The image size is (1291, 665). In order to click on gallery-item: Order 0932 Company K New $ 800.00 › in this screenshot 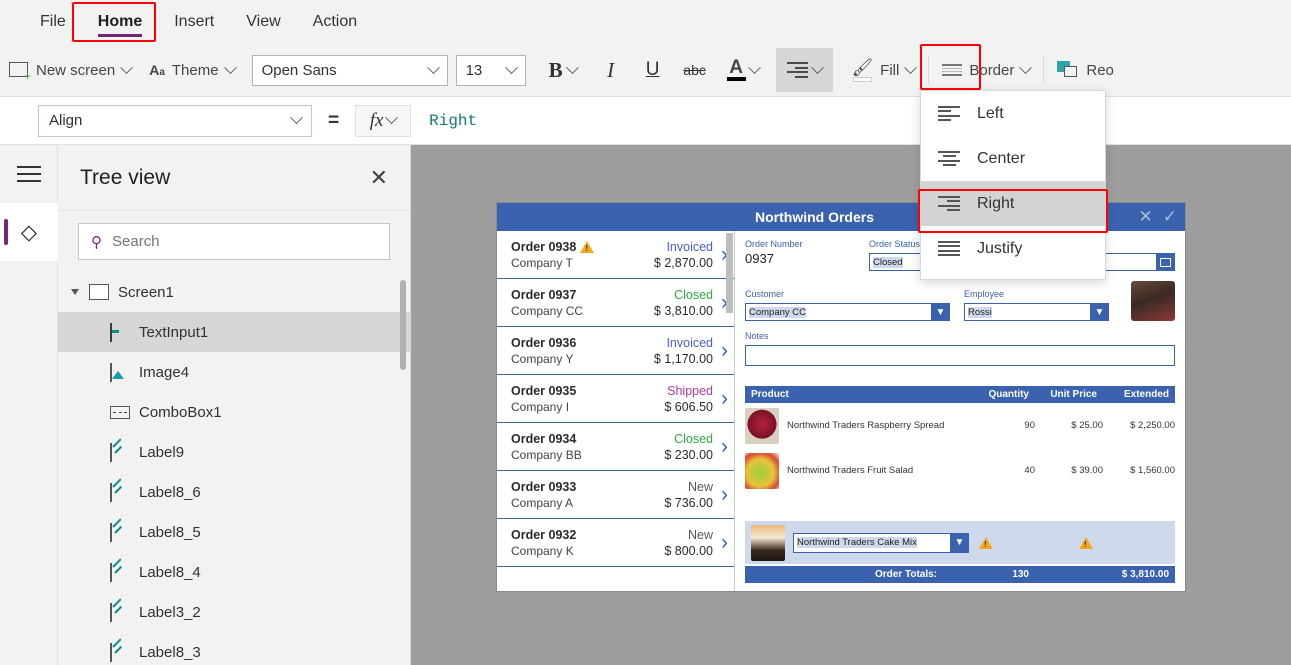, I will do `click(615, 543)`.